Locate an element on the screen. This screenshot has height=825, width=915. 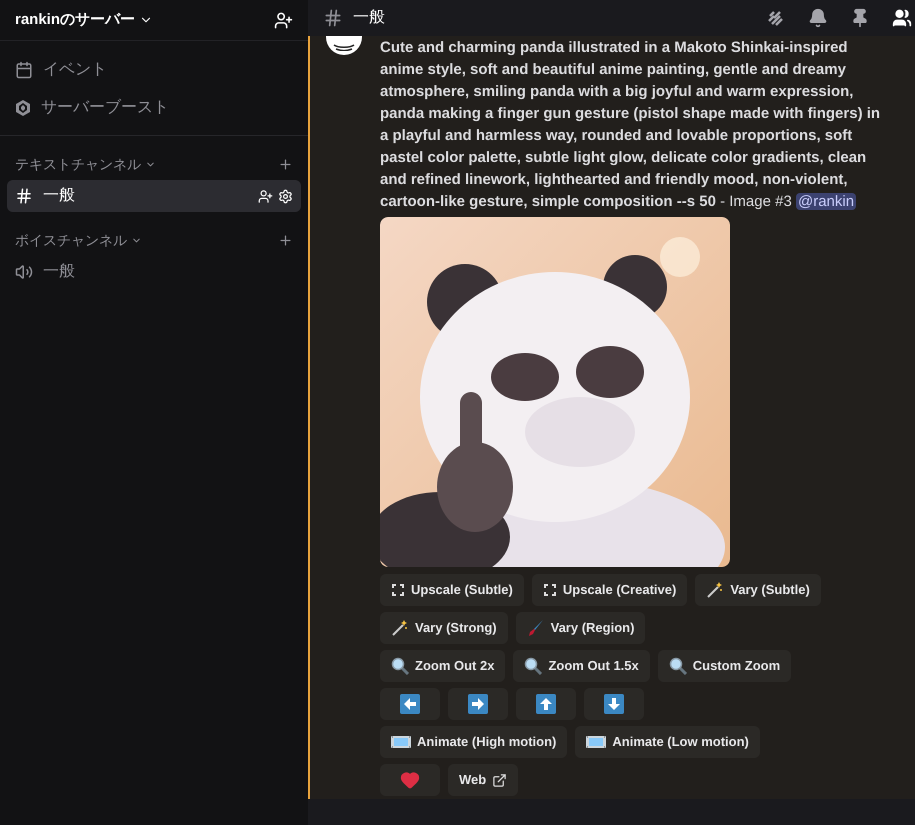
action-button: Zoom Out 2x is located at coordinates (443, 666).